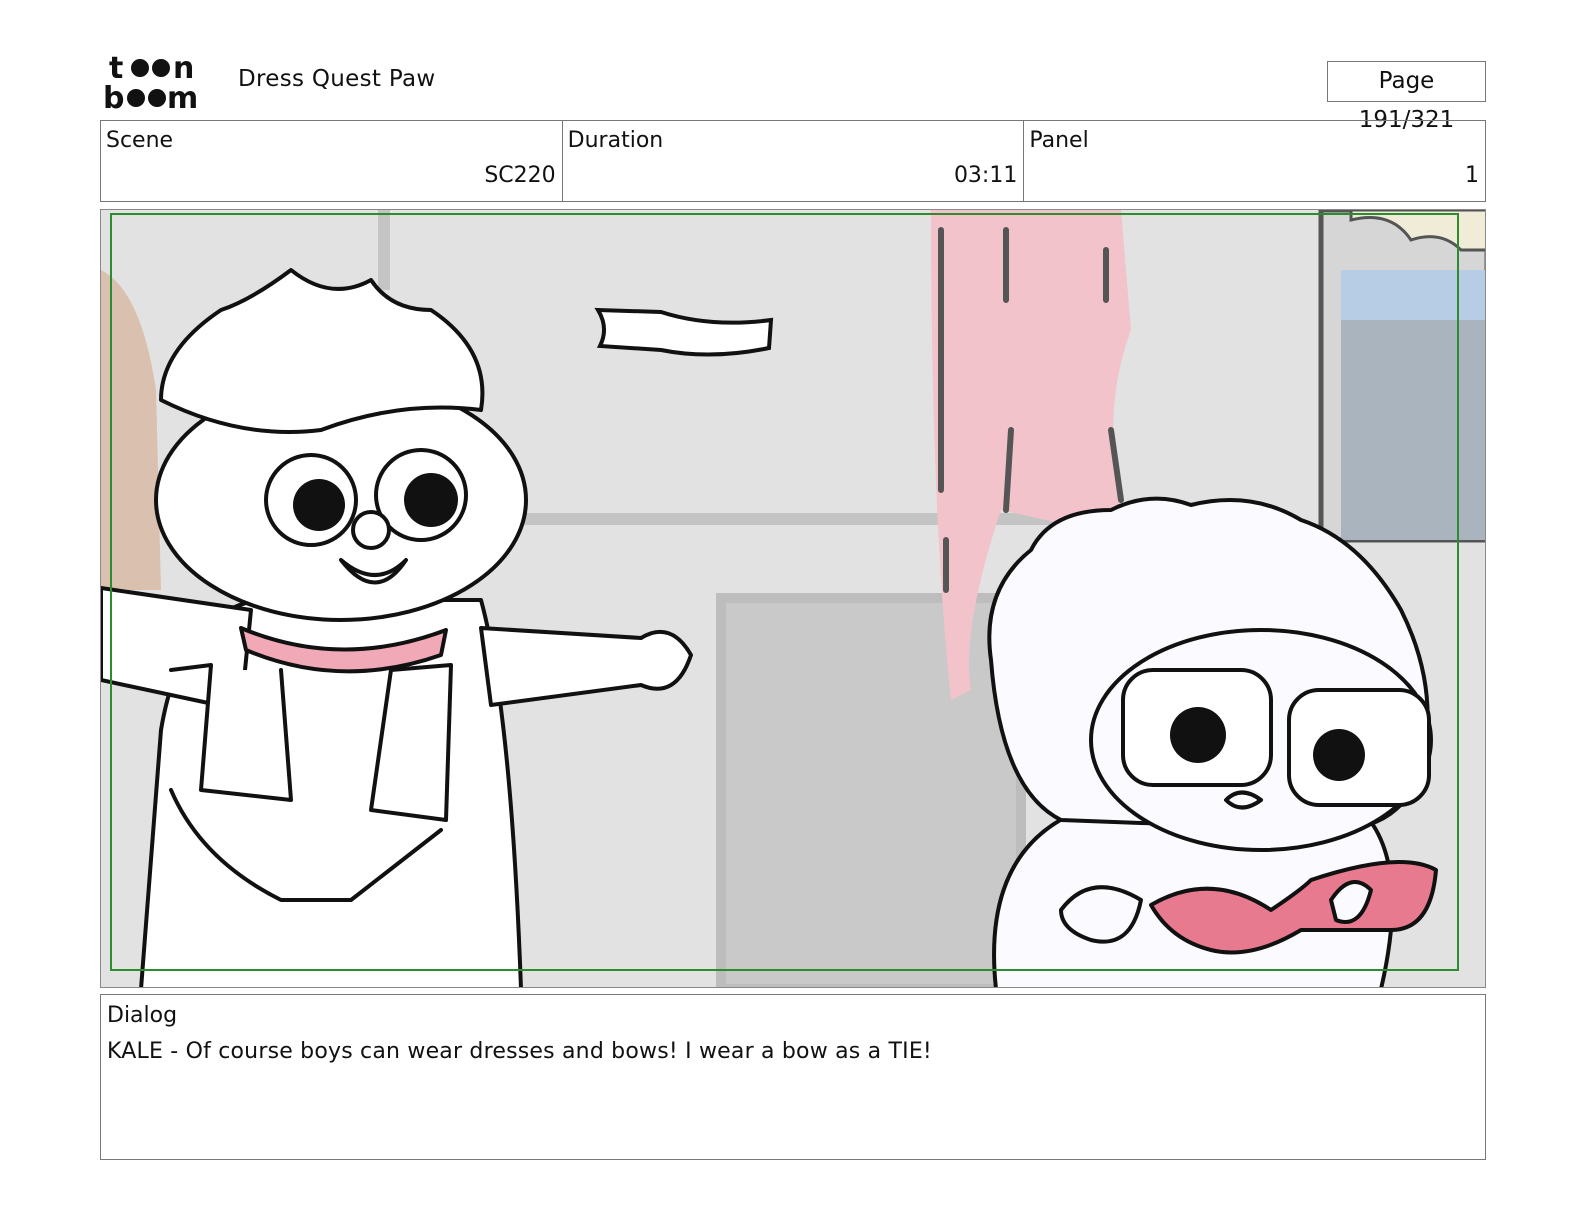 Image resolution: width=1584 pixels, height=1224 pixels. I want to click on scene-value: SC220, so click(520, 175).